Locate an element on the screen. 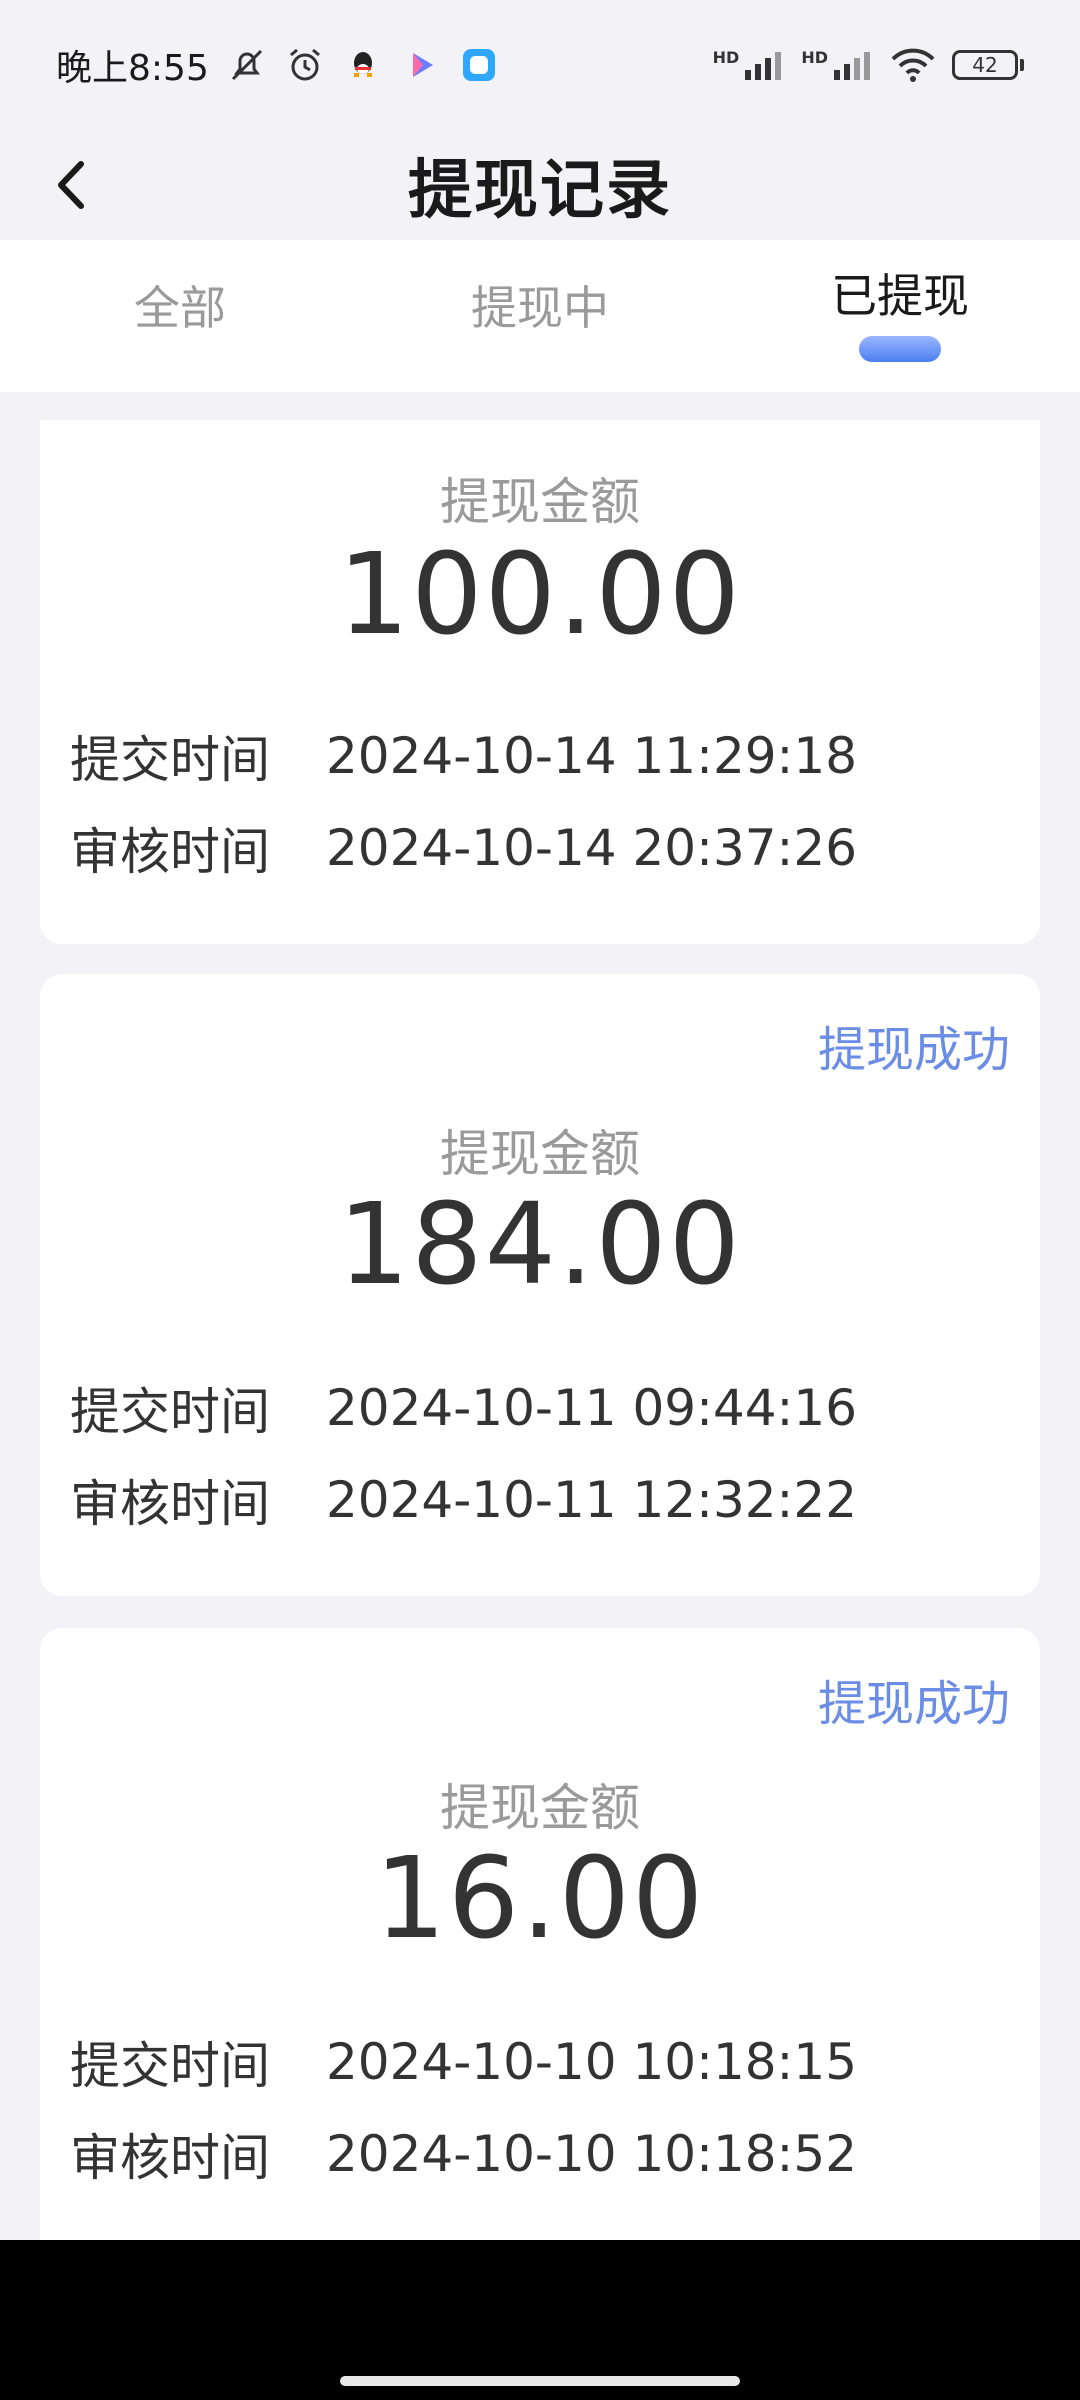  tab-bar: 全部 提现中 已提现 is located at coordinates (540, 316).